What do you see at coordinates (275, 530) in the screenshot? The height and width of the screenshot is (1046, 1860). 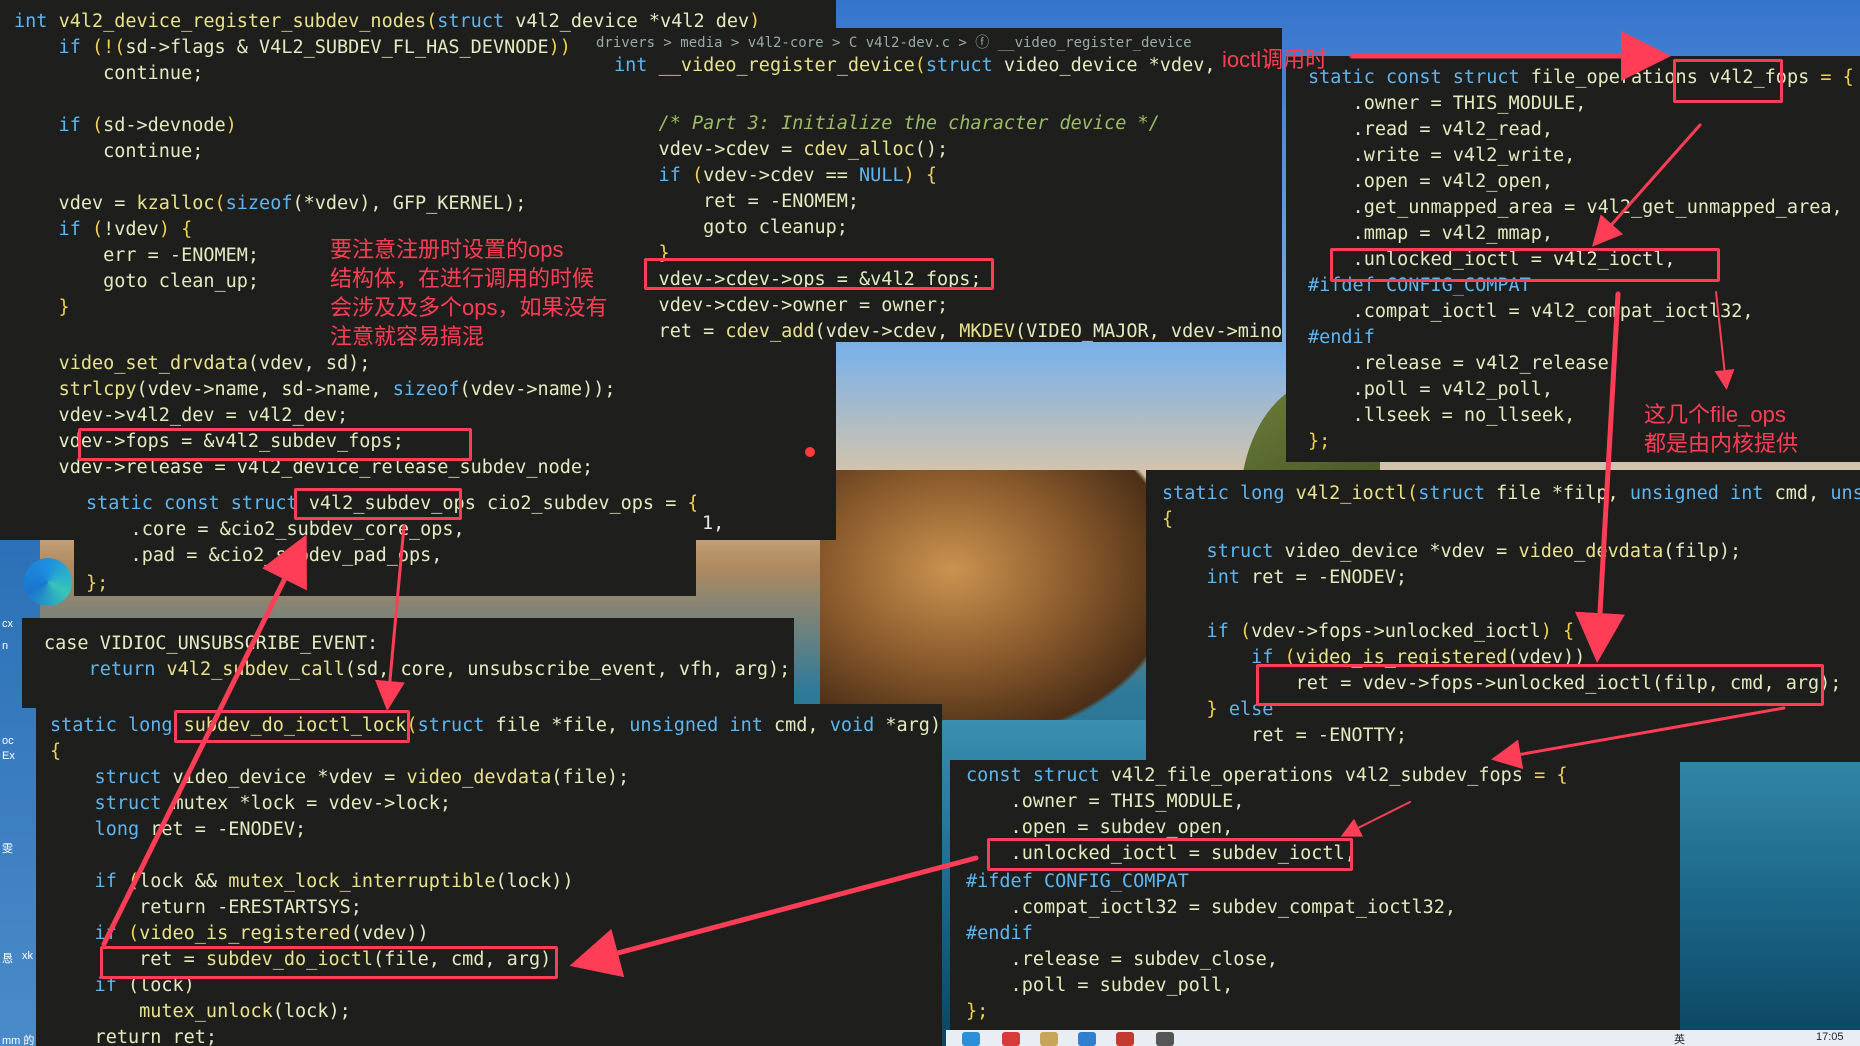 I see `code-line: .core = &cio2_subdev_core_ops,` at bounding box center [275, 530].